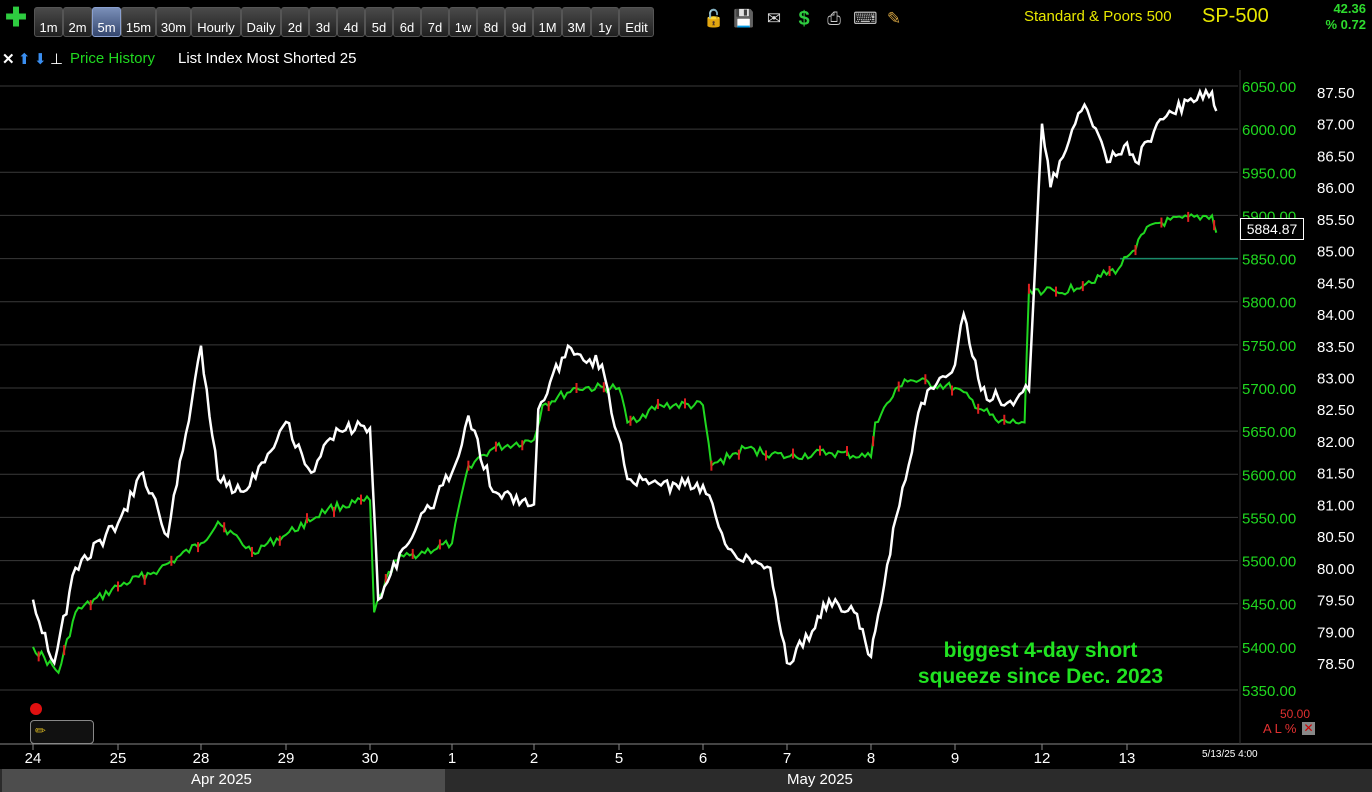 The image size is (1372, 792). I want to click on date-tick-label: 6, so click(703, 758).